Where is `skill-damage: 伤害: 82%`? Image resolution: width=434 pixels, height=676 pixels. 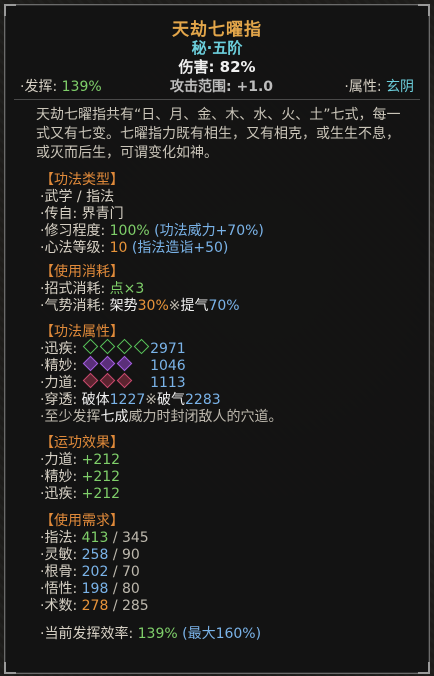
skill-damage: 伤害: 82% is located at coordinates (217, 67).